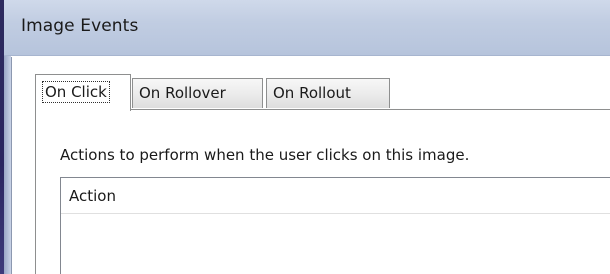 This screenshot has width=610, height=274. What do you see at coordinates (7, 165) in the screenshot?
I see `dialog-left-border` at bounding box center [7, 165].